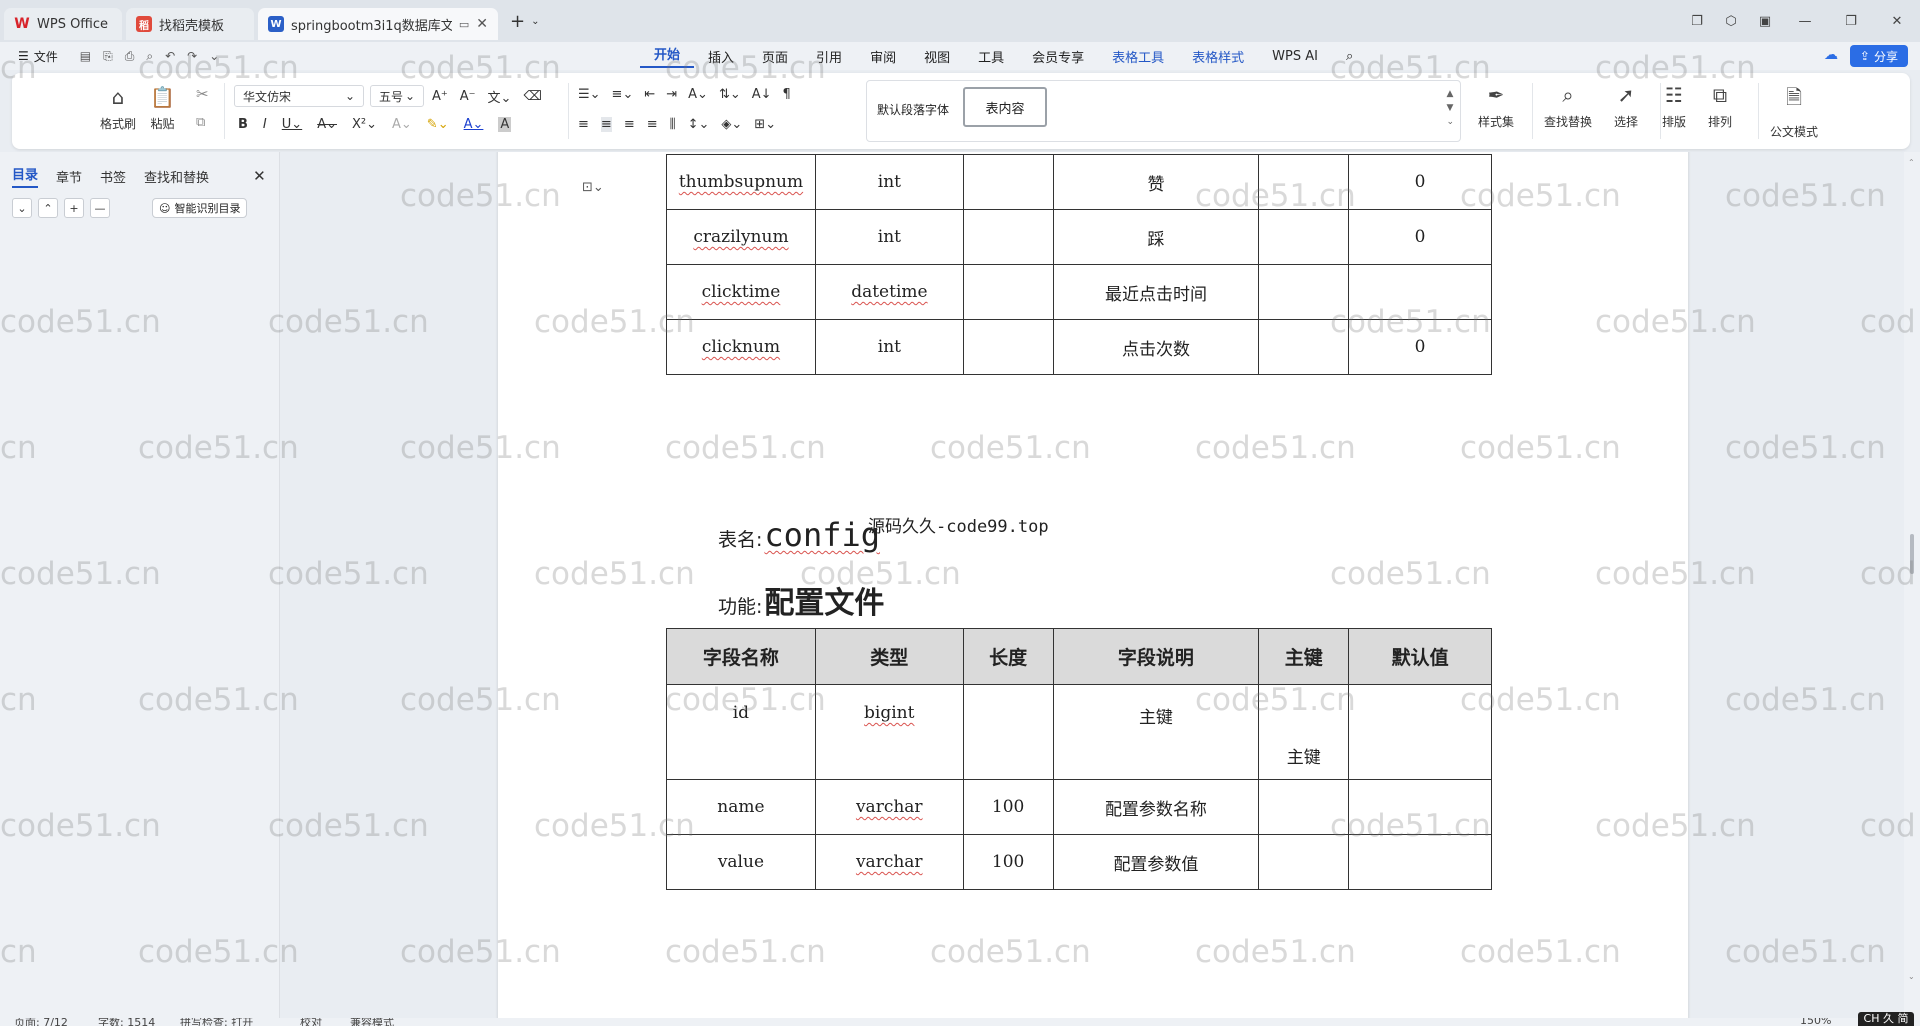 Image resolution: width=1920 pixels, height=1026 pixels. I want to click on print-icon: ⎙, so click(130, 56).